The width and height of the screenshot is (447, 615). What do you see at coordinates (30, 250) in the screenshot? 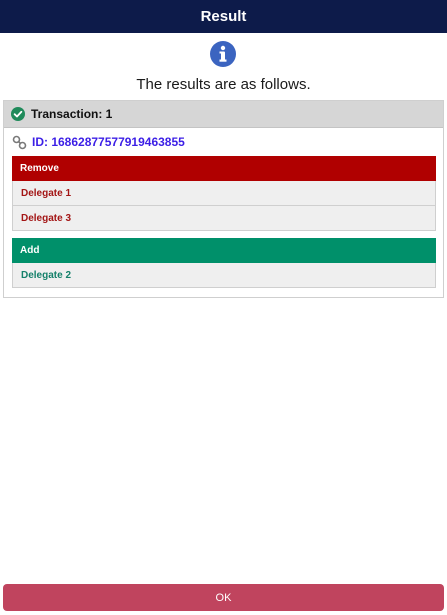
I see `add-group-label: Add` at bounding box center [30, 250].